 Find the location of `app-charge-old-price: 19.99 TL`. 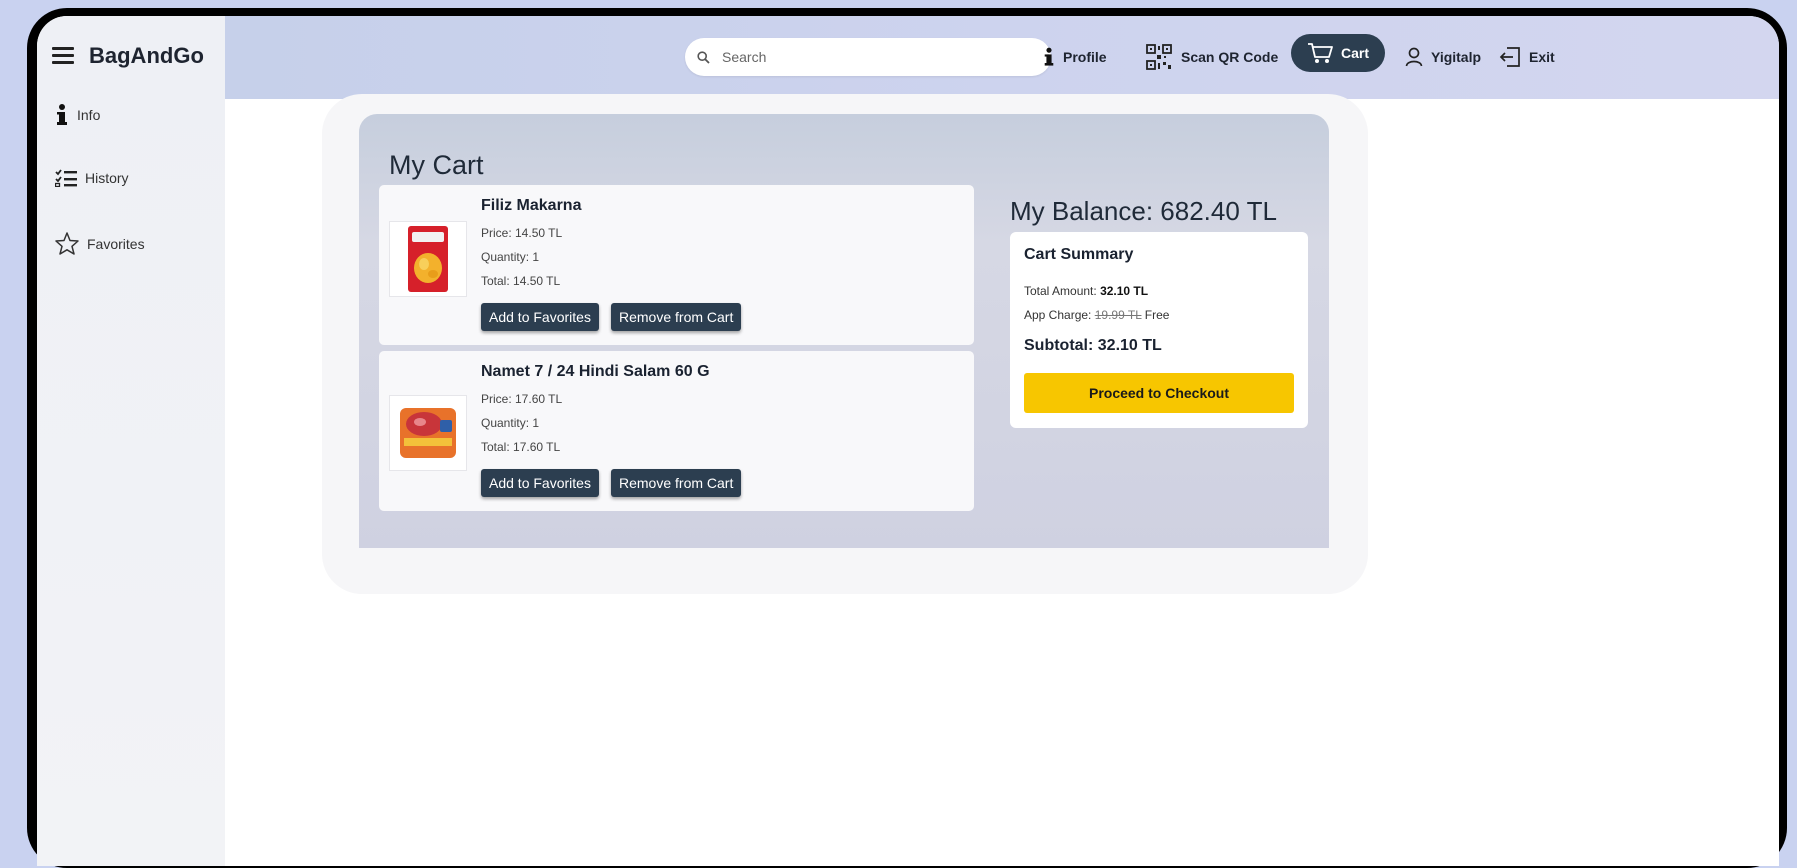

app-charge-old-price: 19.99 TL is located at coordinates (1118, 315).